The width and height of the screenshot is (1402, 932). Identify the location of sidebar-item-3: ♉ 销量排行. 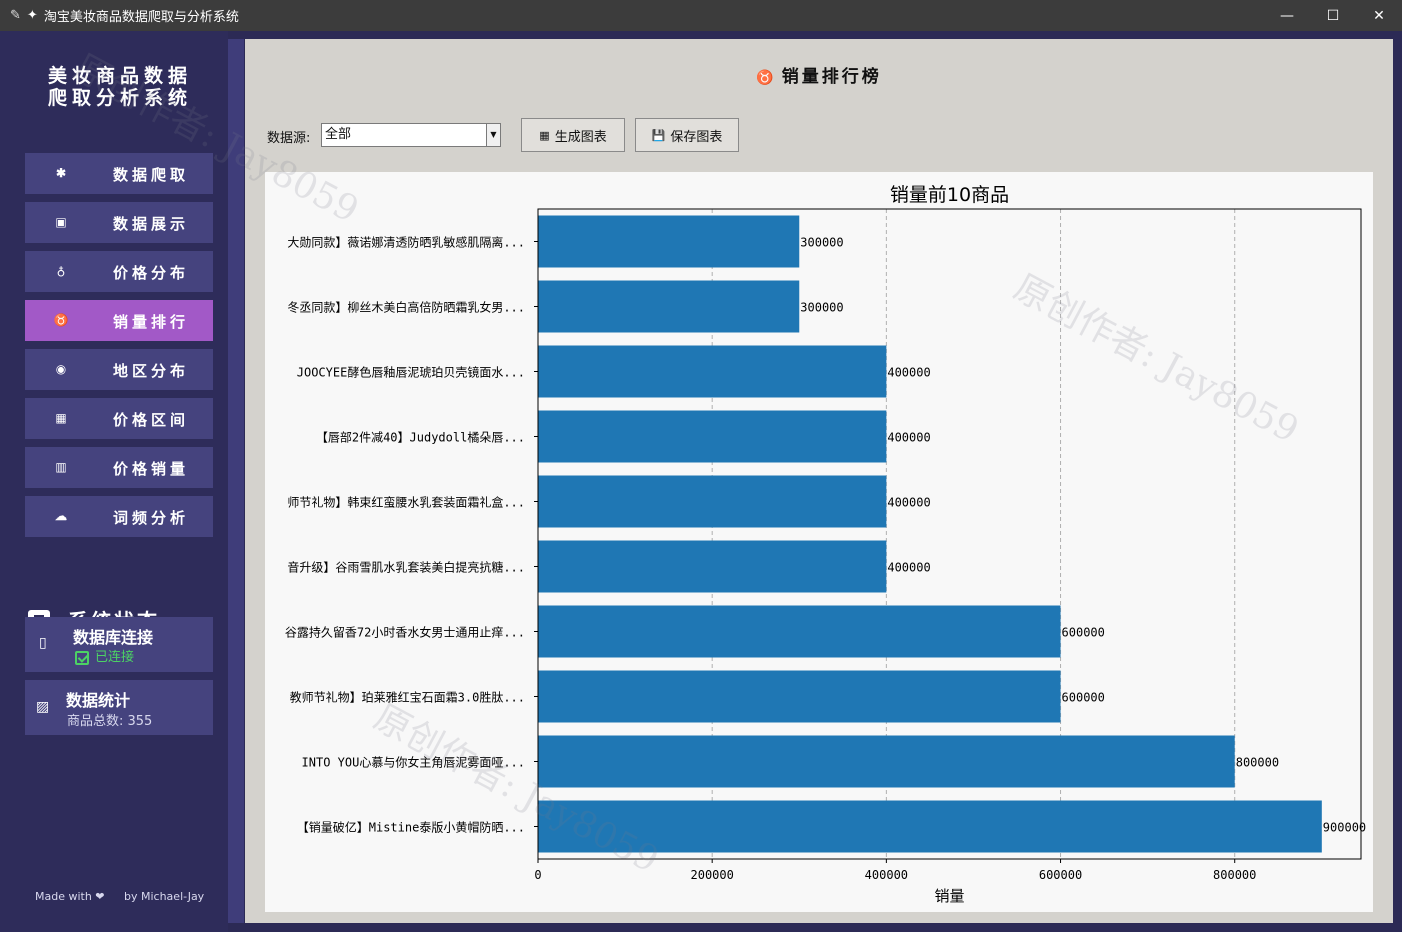
(119, 320).